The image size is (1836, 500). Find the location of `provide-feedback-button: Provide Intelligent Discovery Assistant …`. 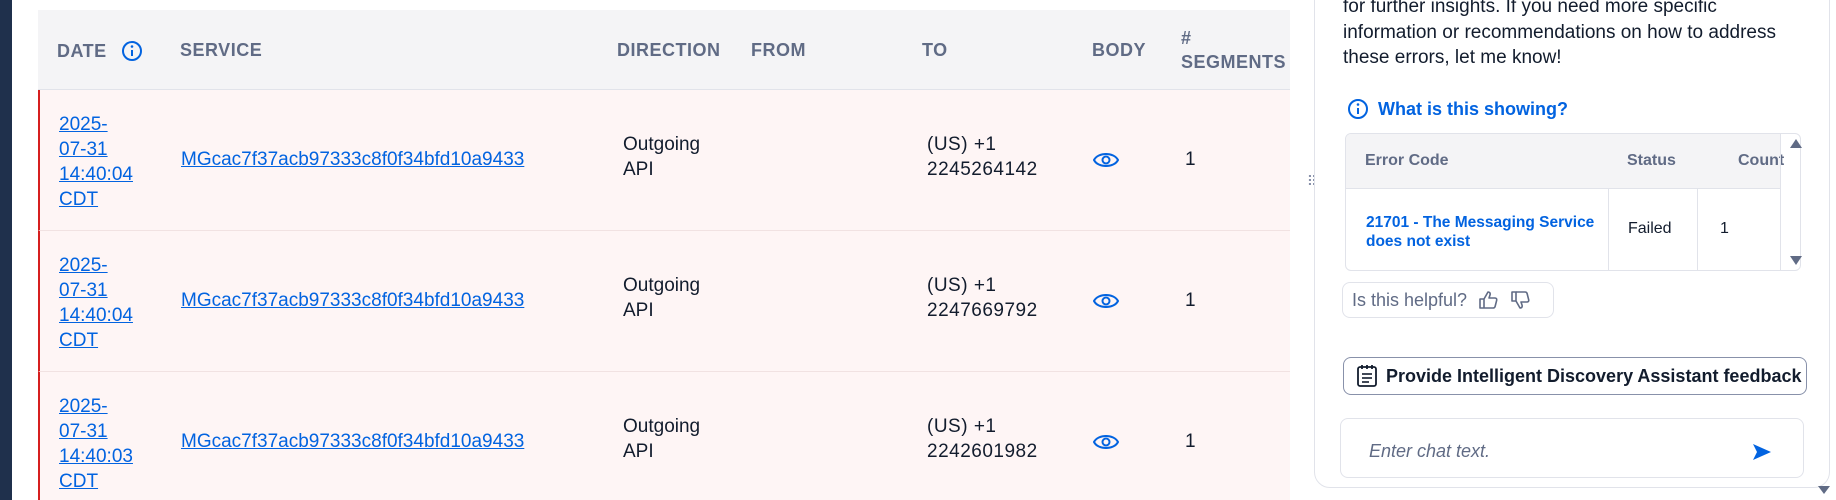

provide-feedback-button: Provide Intelligent Discovery Assistant … is located at coordinates (1575, 376).